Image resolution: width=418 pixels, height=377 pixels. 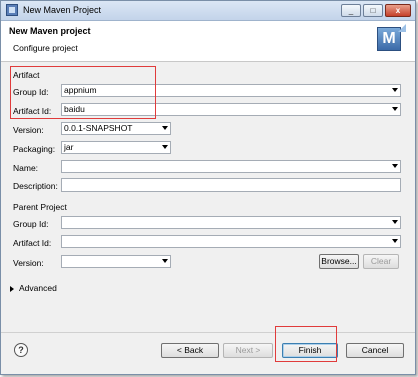 What do you see at coordinates (21, 350) in the screenshot?
I see `help-icon: ?` at bounding box center [21, 350].